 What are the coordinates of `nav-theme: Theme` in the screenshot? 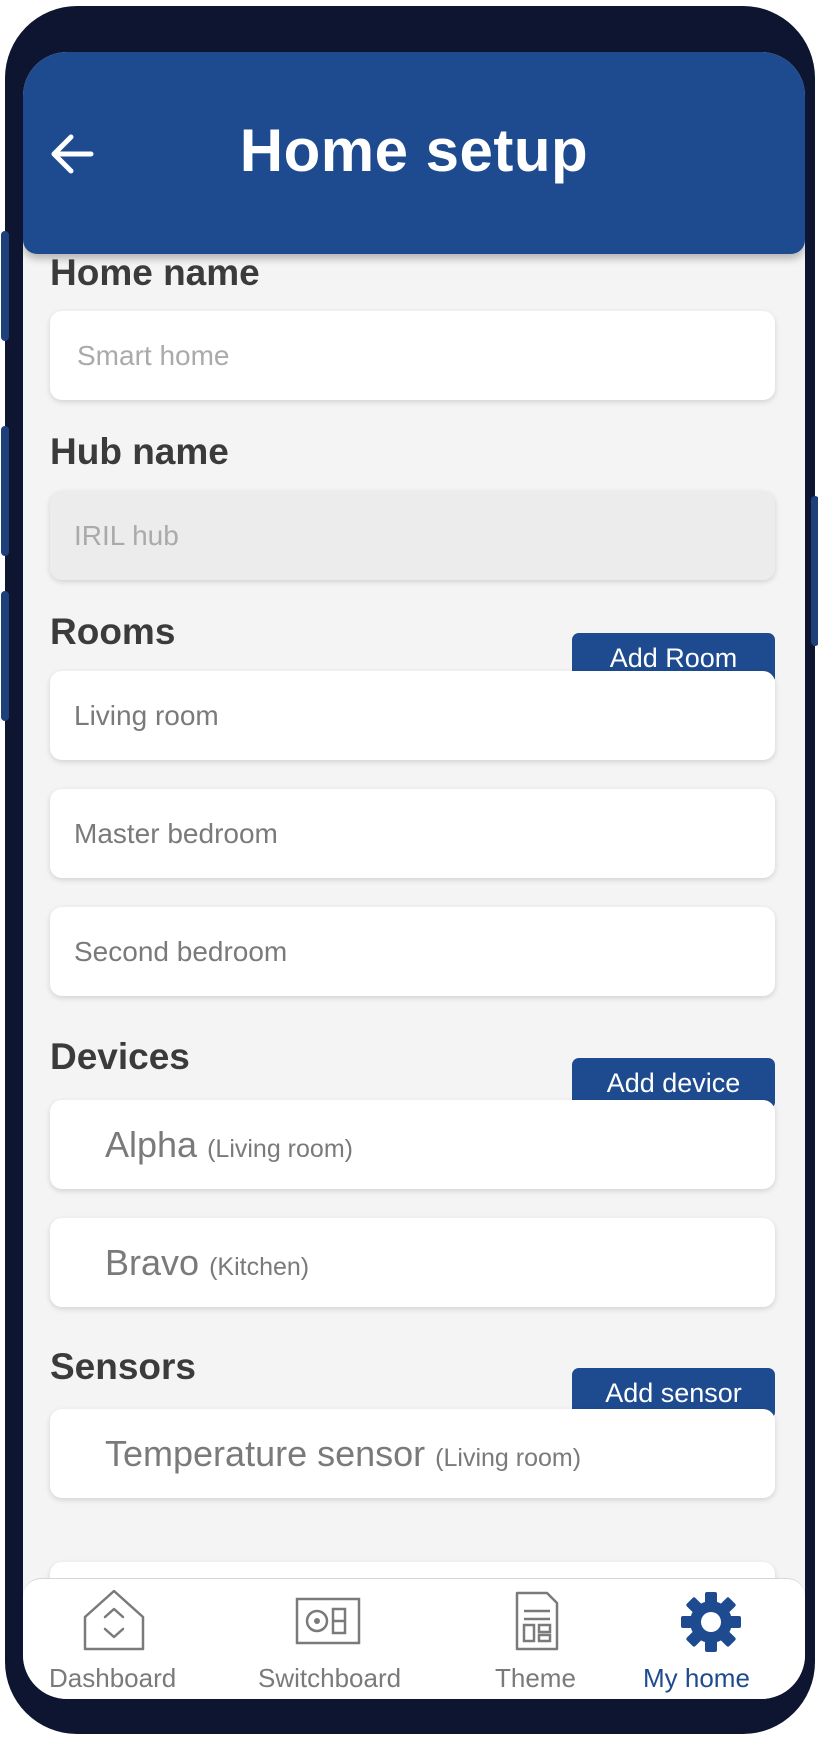 It's located at (545, 1639).